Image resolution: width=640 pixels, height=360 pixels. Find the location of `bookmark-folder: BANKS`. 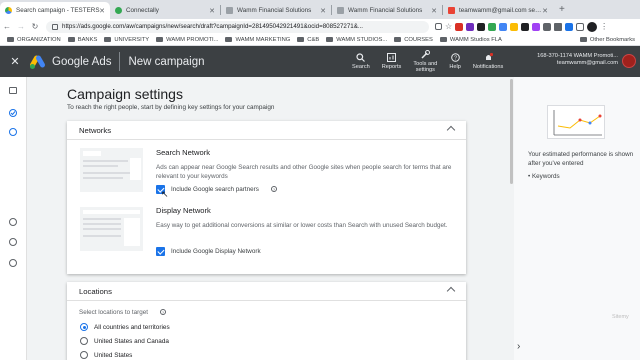

bookmark-folder: BANKS is located at coordinates (82, 40).